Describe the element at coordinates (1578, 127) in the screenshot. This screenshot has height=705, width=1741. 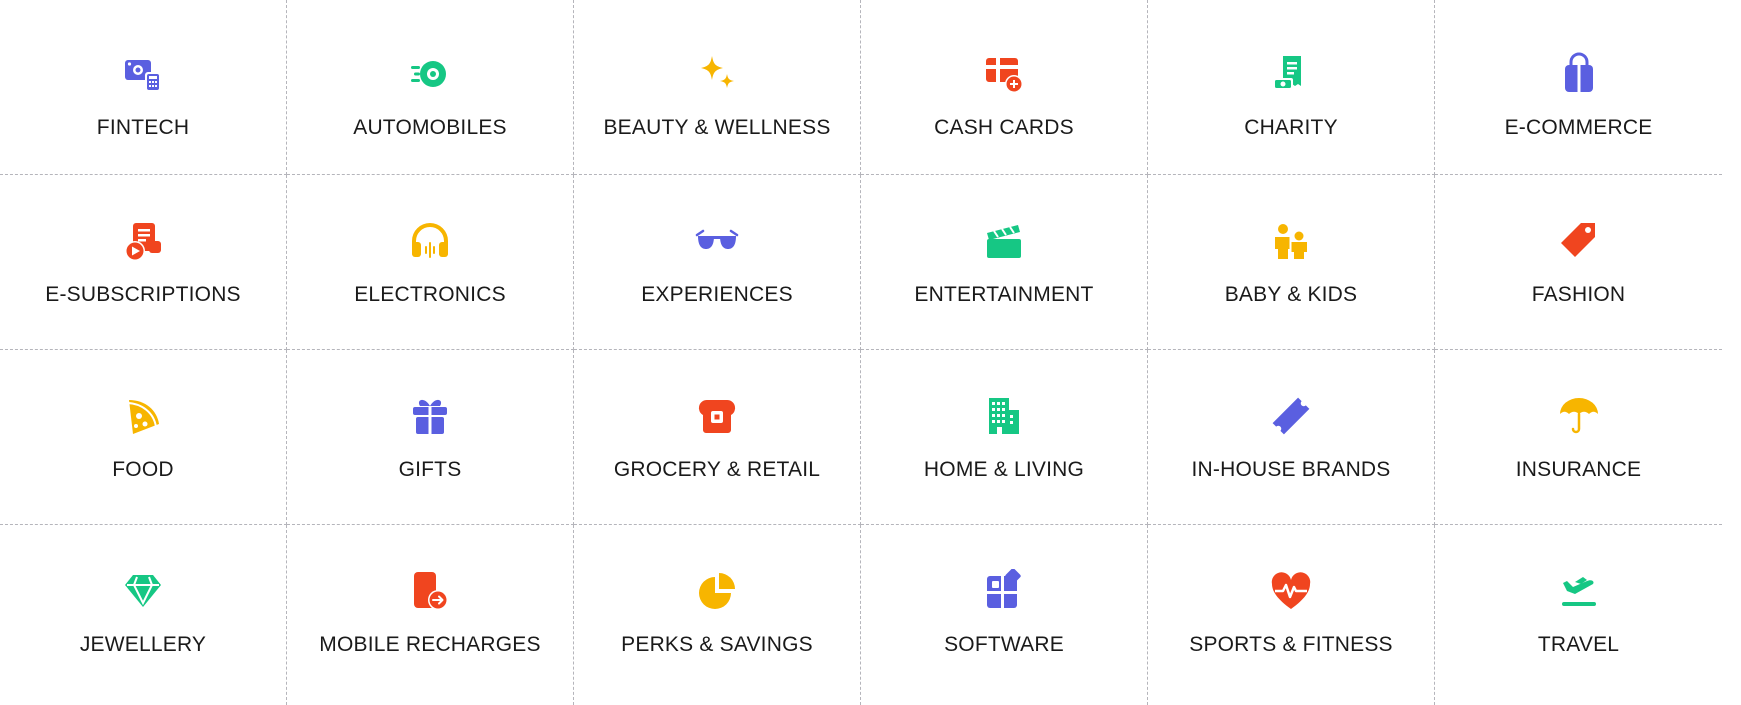
I see `category-label: E-COMMERCE` at that location.